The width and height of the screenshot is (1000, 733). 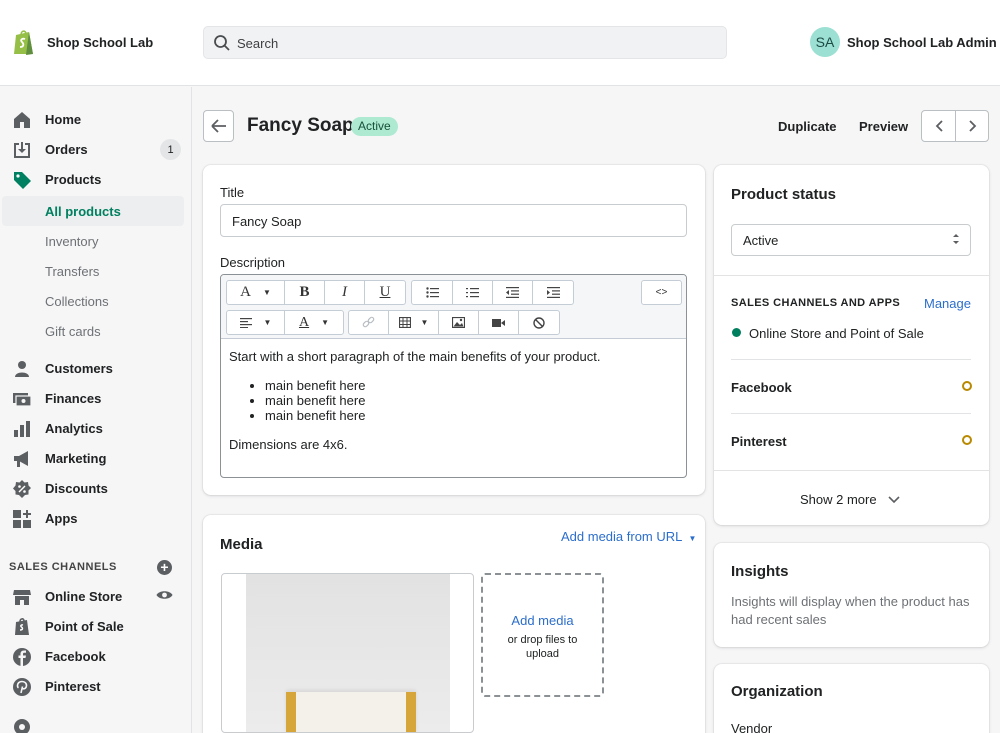 What do you see at coordinates (752, 727) in the screenshot?
I see `vendor-label: Vendor` at bounding box center [752, 727].